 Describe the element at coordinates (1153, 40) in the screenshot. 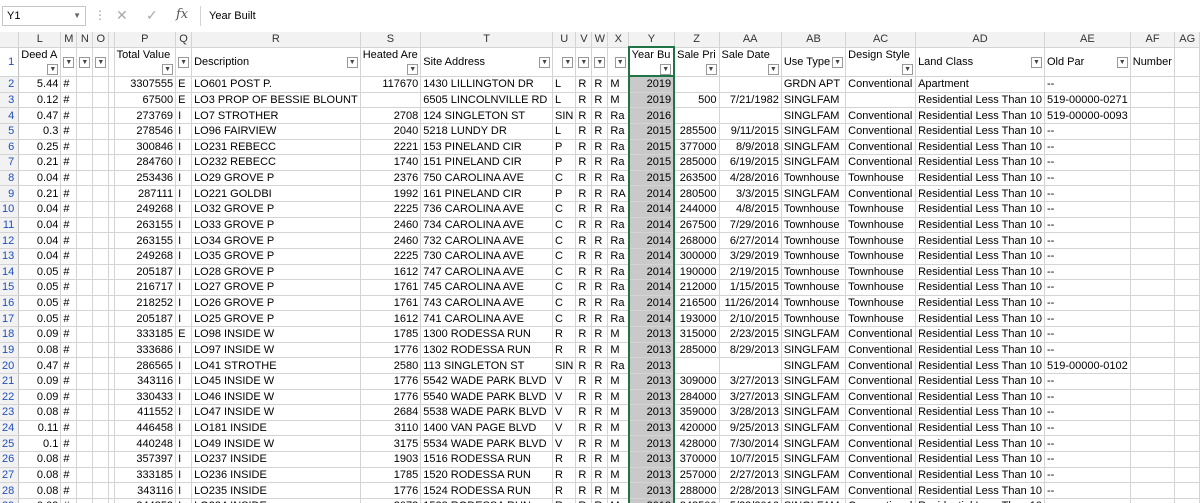

I see `column-header-AF: AF` at that location.